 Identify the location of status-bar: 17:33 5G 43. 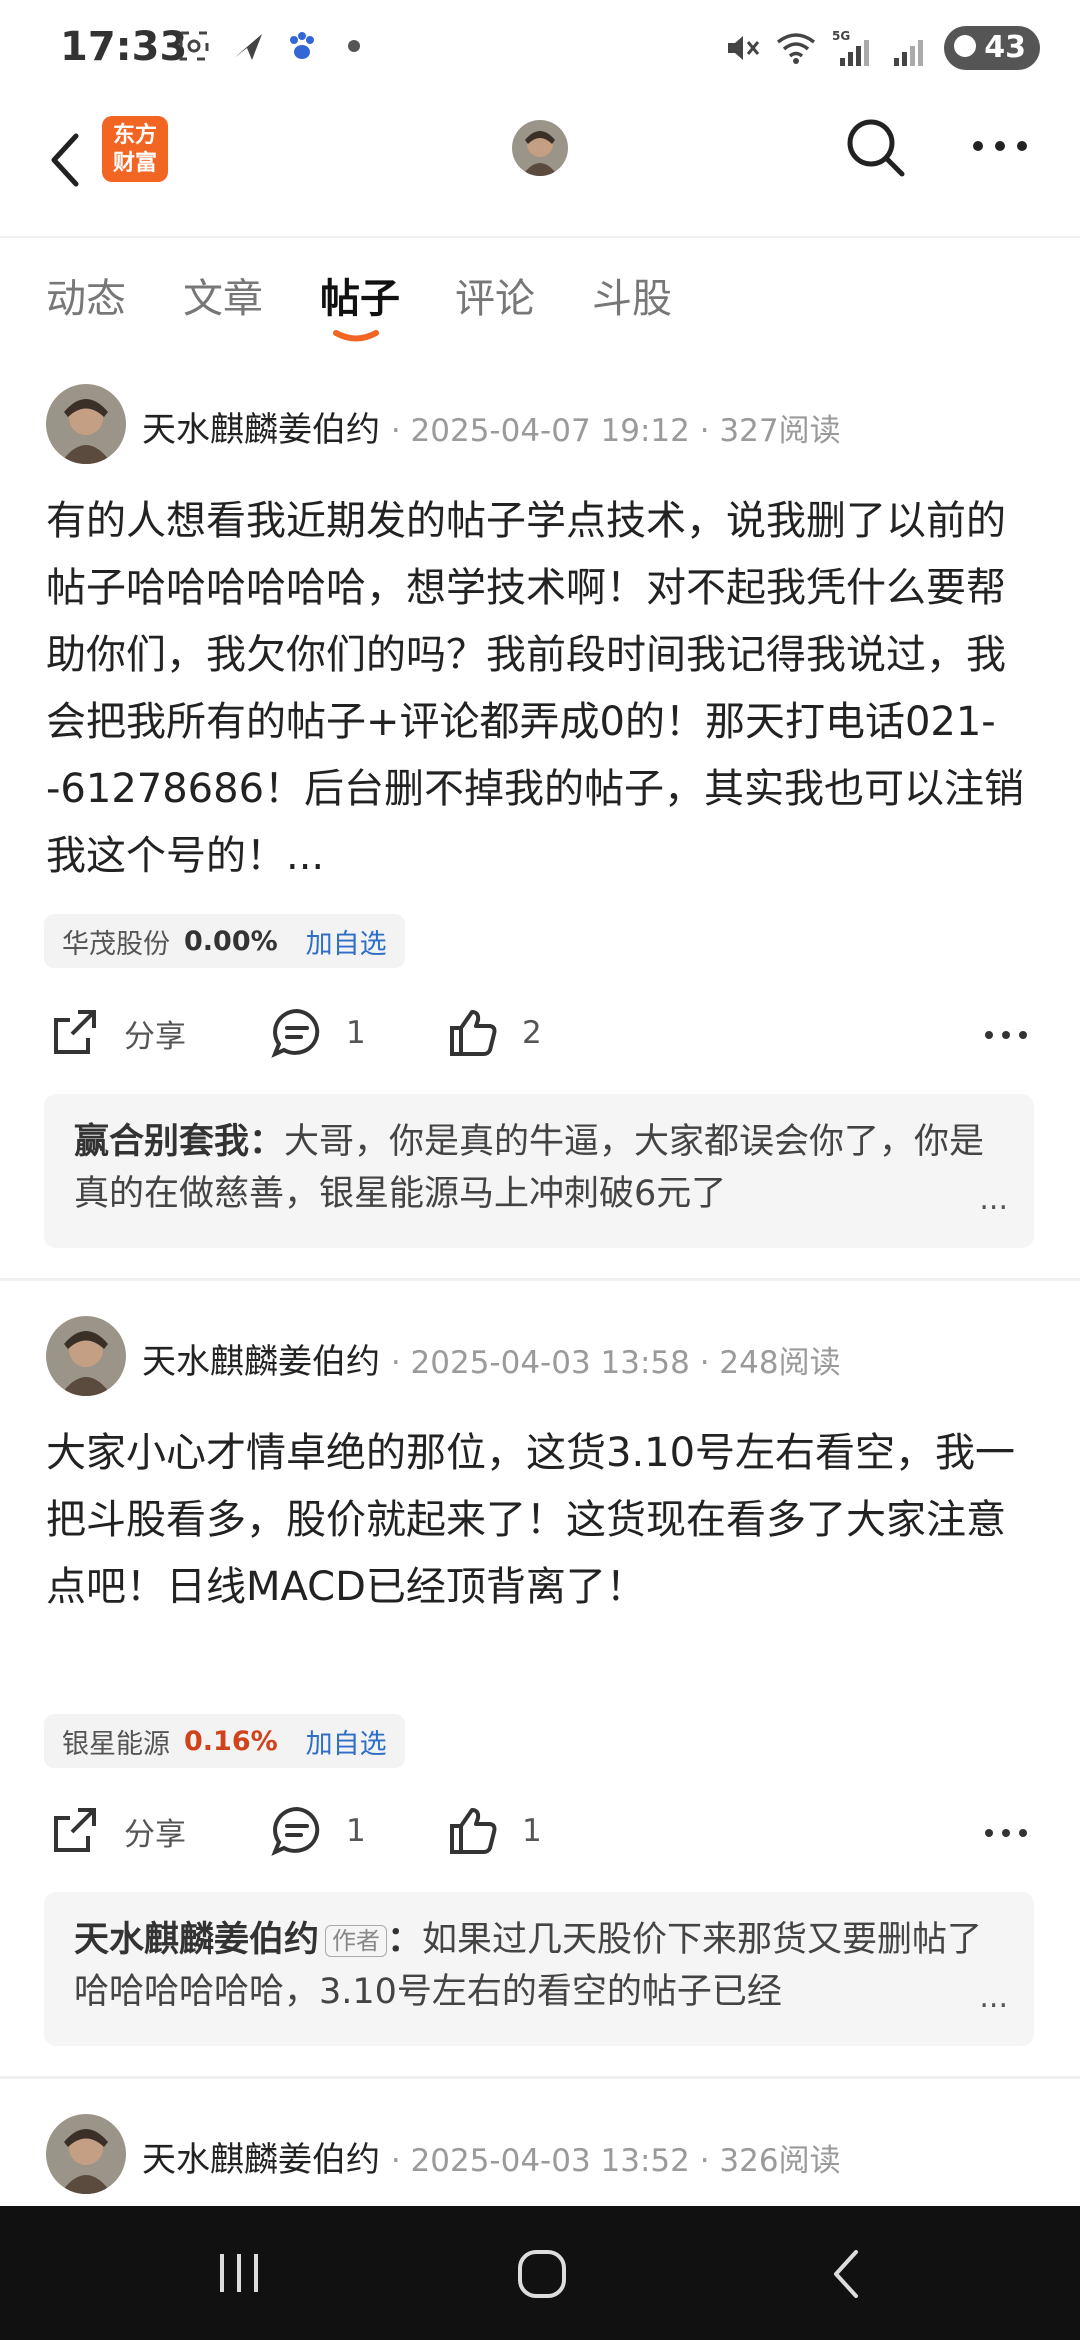
(540, 50).